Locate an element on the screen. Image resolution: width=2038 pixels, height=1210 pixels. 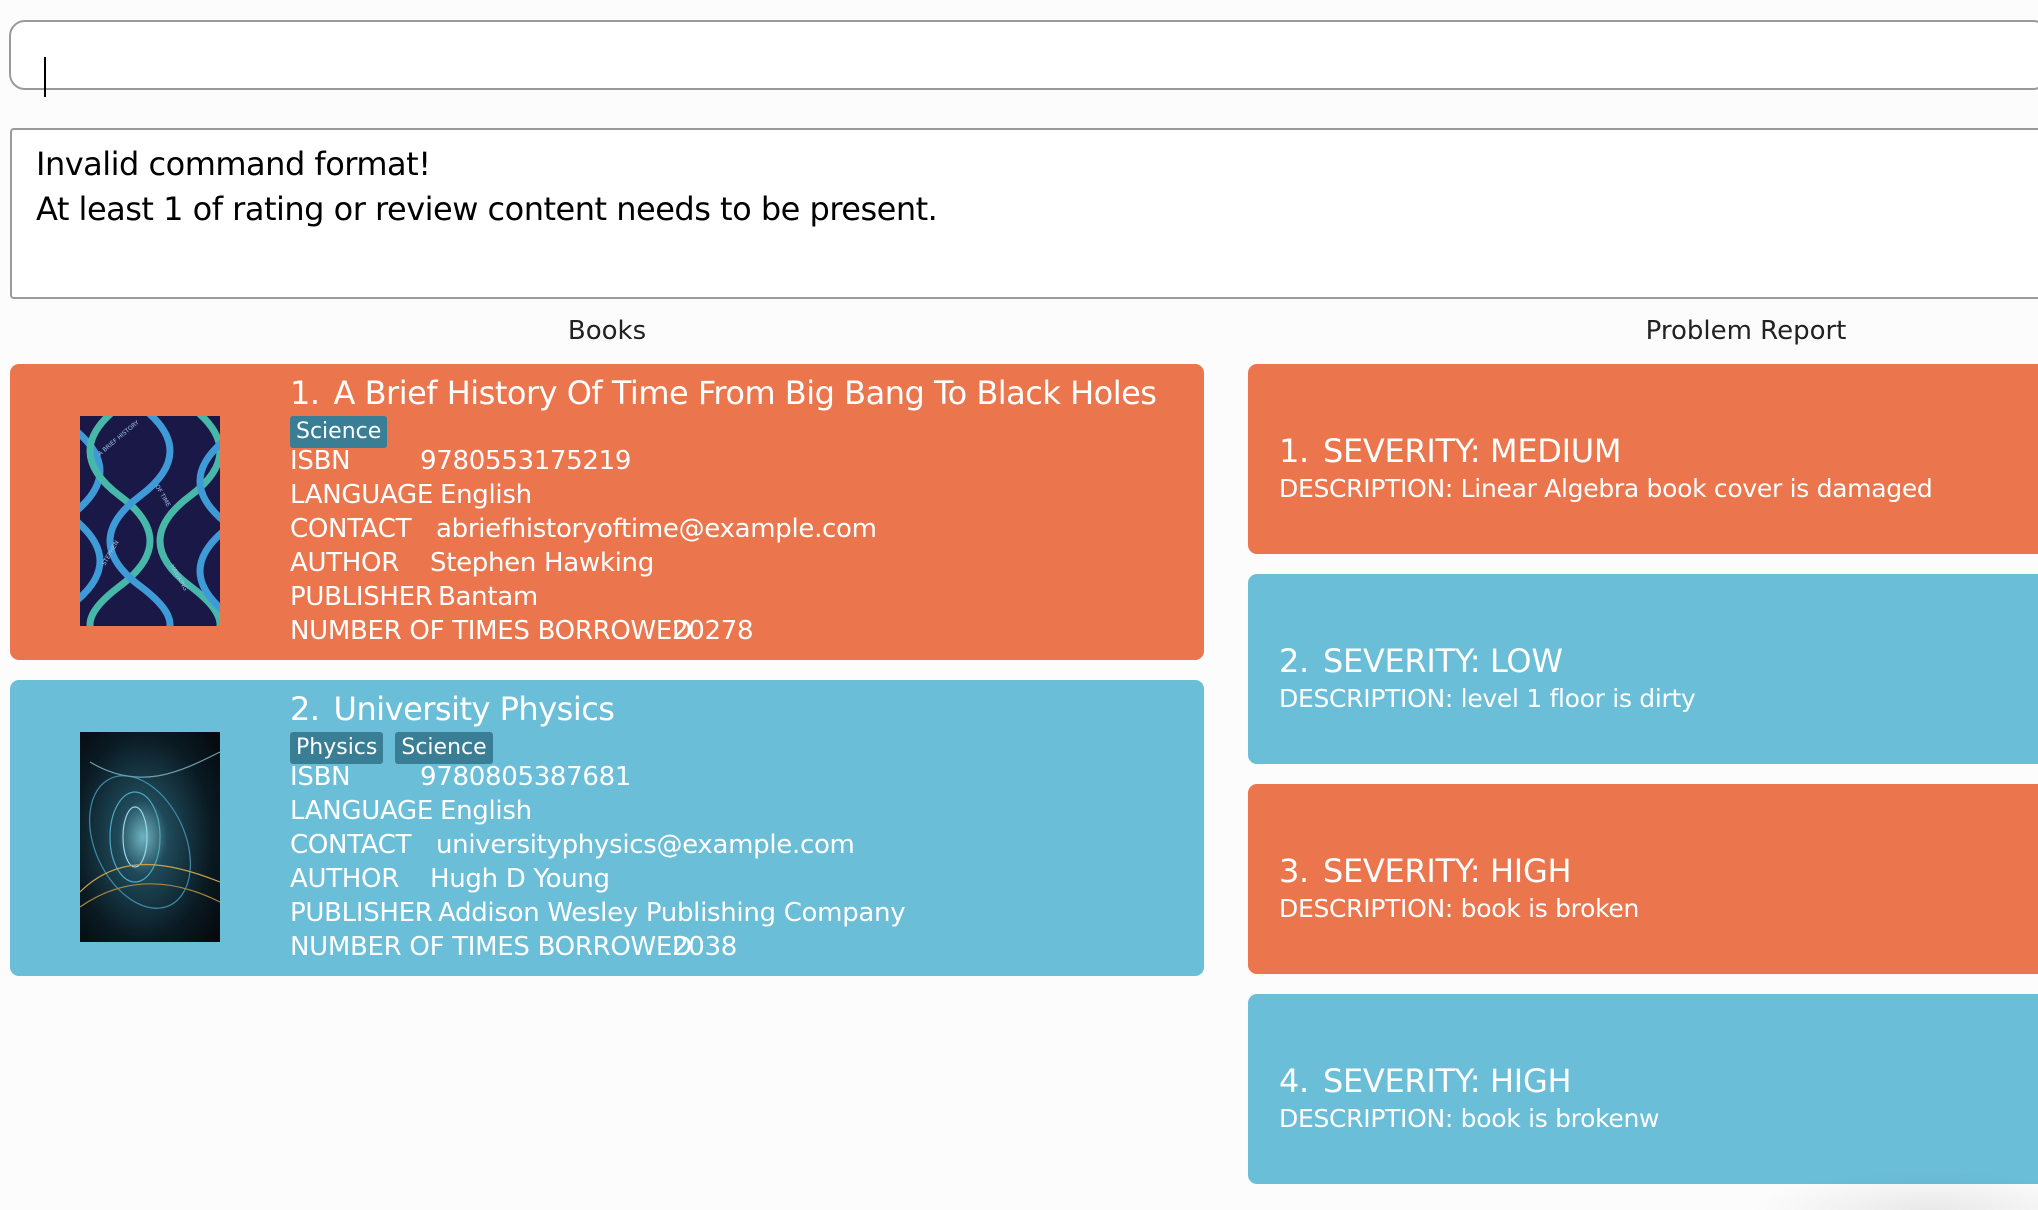
books-panel-title: Books is located at coordinates (607, 331).